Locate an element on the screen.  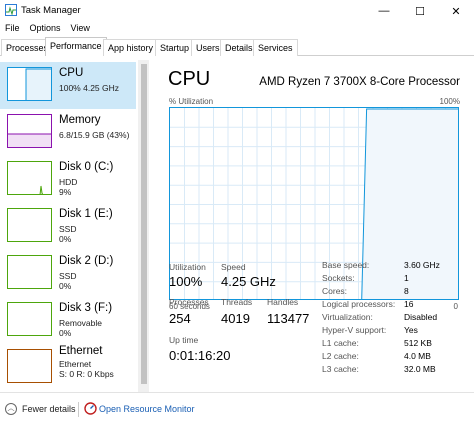
menu-bar: File Options View is located at coordinates (47, 29).